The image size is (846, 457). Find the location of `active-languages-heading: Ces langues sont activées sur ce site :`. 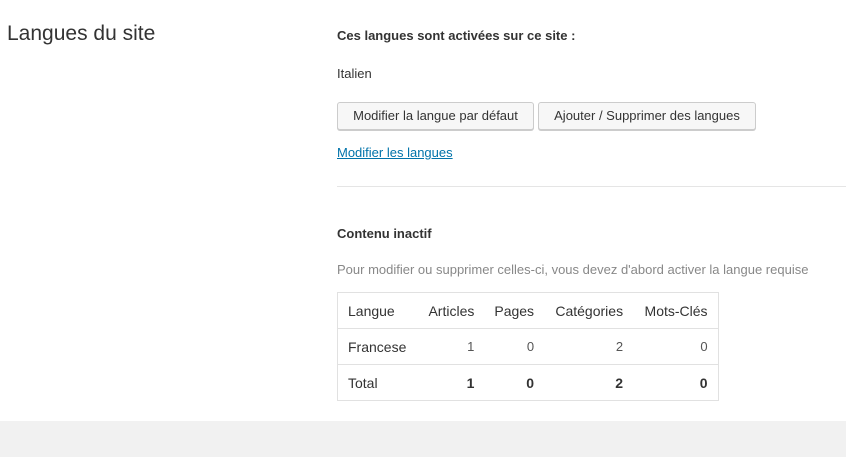

active-languages-heading: Ces langues sont activées sur ce site : is located at coordinates (456, 35).